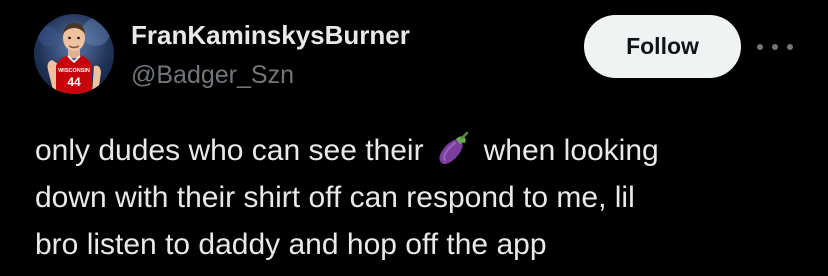  What do you see at coordinates (74, 71) in the screenshot?
I see `svg-text: WISCONSIN` at bounding box center [74, 71].